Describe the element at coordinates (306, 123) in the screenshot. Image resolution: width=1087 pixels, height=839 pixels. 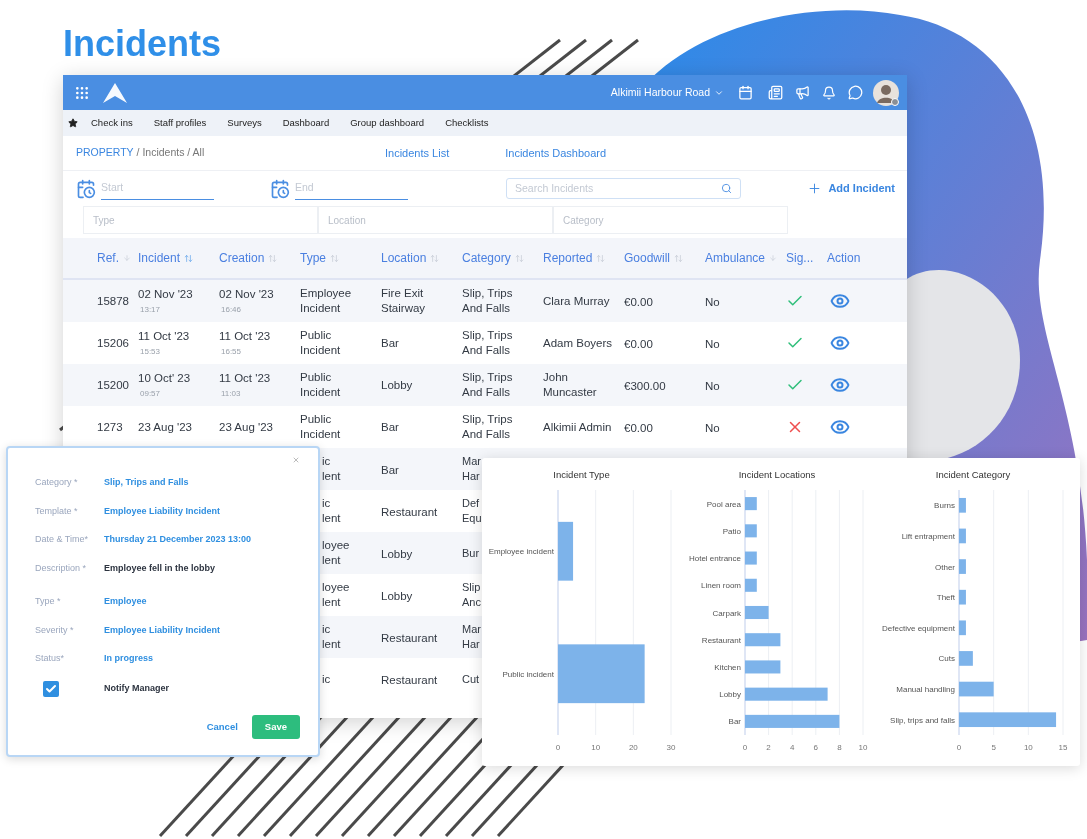
I see `nav-link: Dashboard` at that location.